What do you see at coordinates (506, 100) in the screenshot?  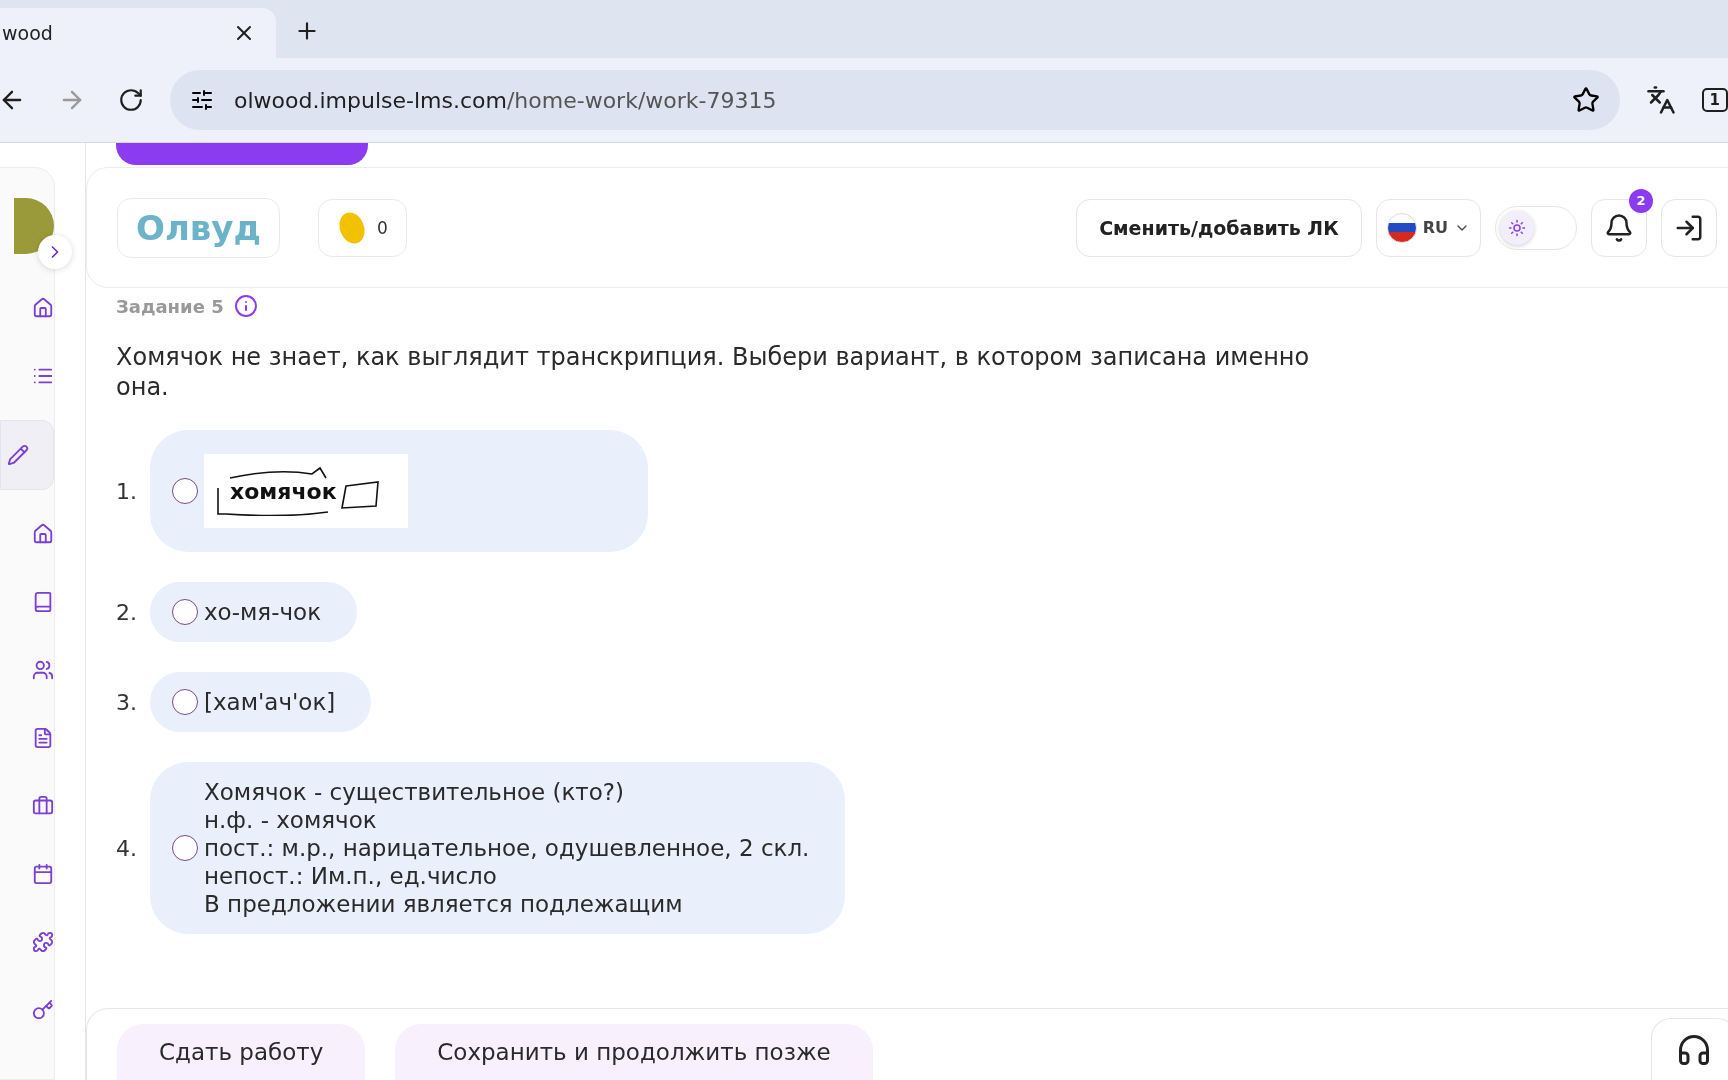 I see `url-text: olwood.impulse-lms.com/home-work/work-79315` at bounding box center [506, 100].